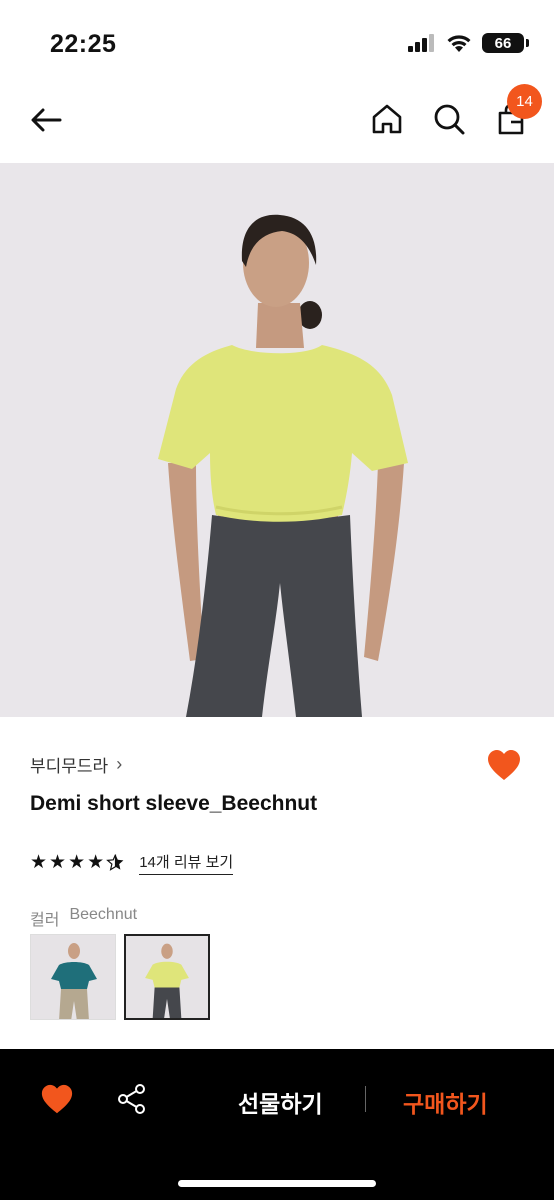  I want to click on bottom-action-bar: 선물하기 구매하기, so click(277, 1124).